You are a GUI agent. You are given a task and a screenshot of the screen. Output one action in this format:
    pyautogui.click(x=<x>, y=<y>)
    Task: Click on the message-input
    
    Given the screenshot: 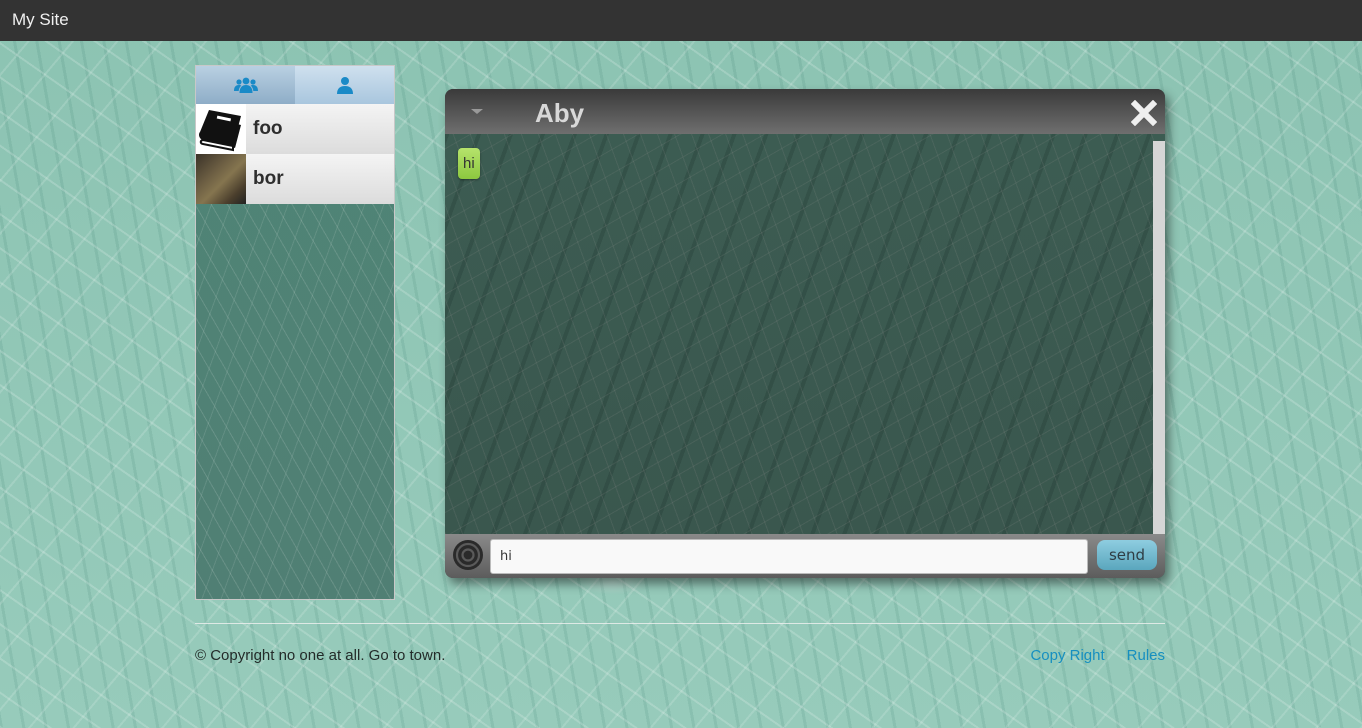 What is the action you would take?
    pyautogui.click(x=789, y=556)
    